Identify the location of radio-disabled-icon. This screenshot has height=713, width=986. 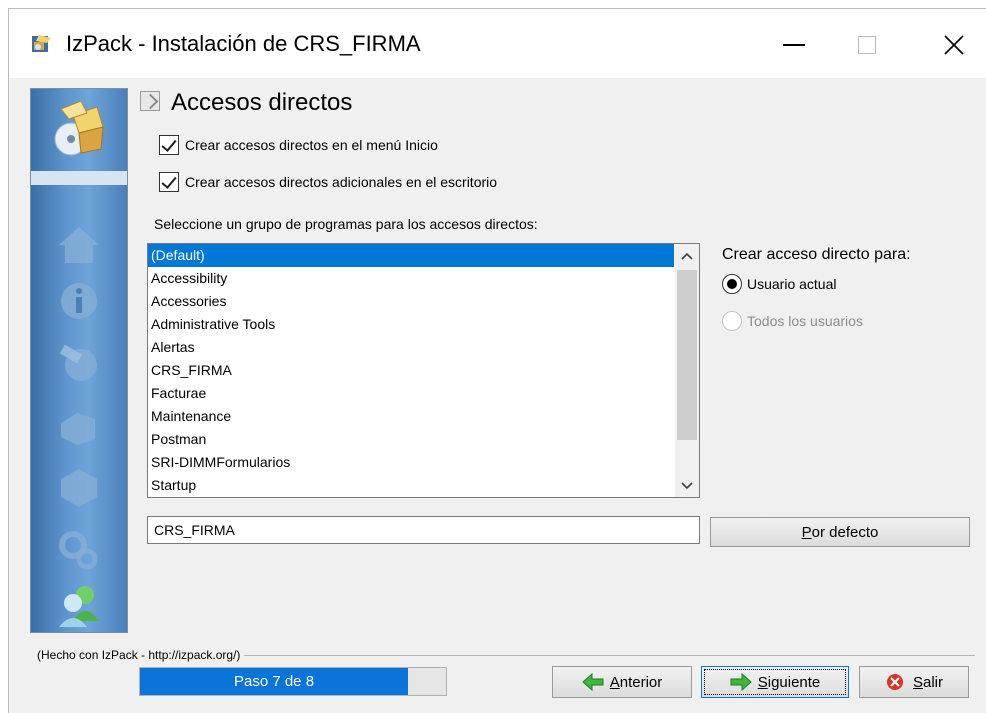
(732, 321).